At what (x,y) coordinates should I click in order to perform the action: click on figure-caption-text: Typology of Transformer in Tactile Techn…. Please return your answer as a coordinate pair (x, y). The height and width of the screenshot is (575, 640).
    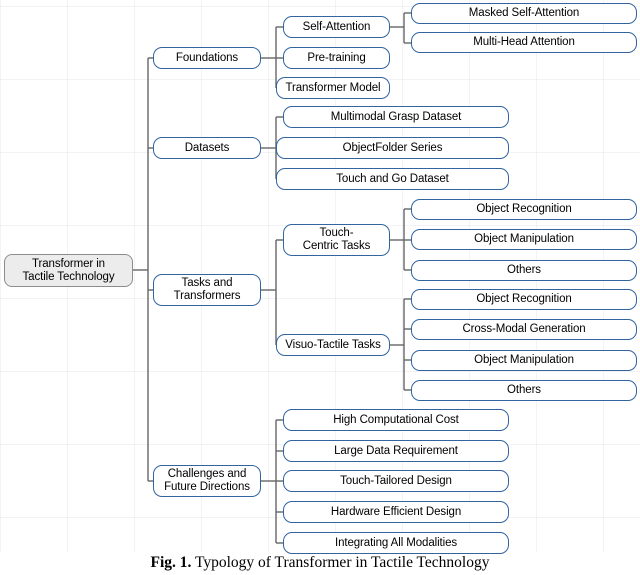
    Looking at the image, I should click on (340, 562).